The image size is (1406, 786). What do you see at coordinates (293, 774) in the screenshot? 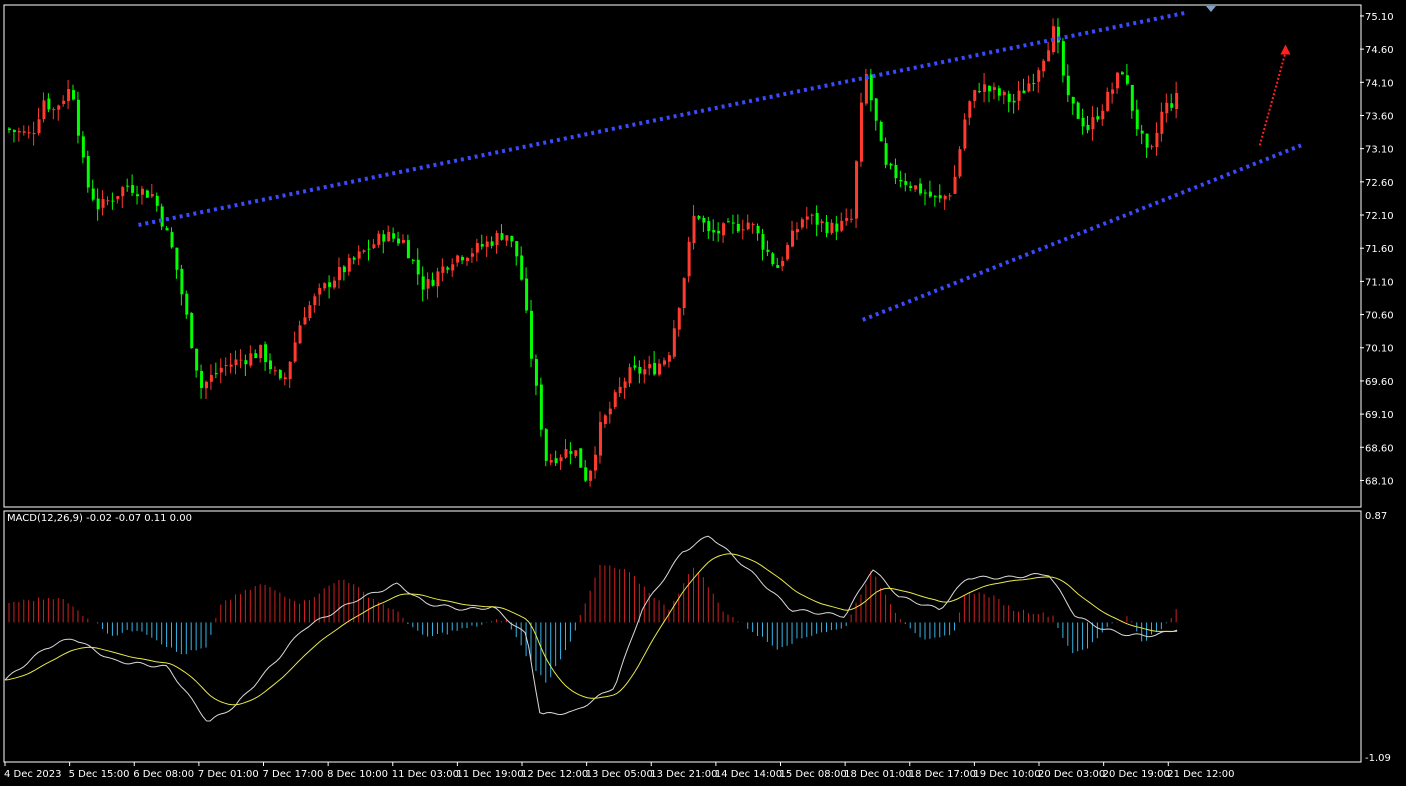
I see `time-tick-label: 7 Dec 17:00` at bounding box center [293, 774].